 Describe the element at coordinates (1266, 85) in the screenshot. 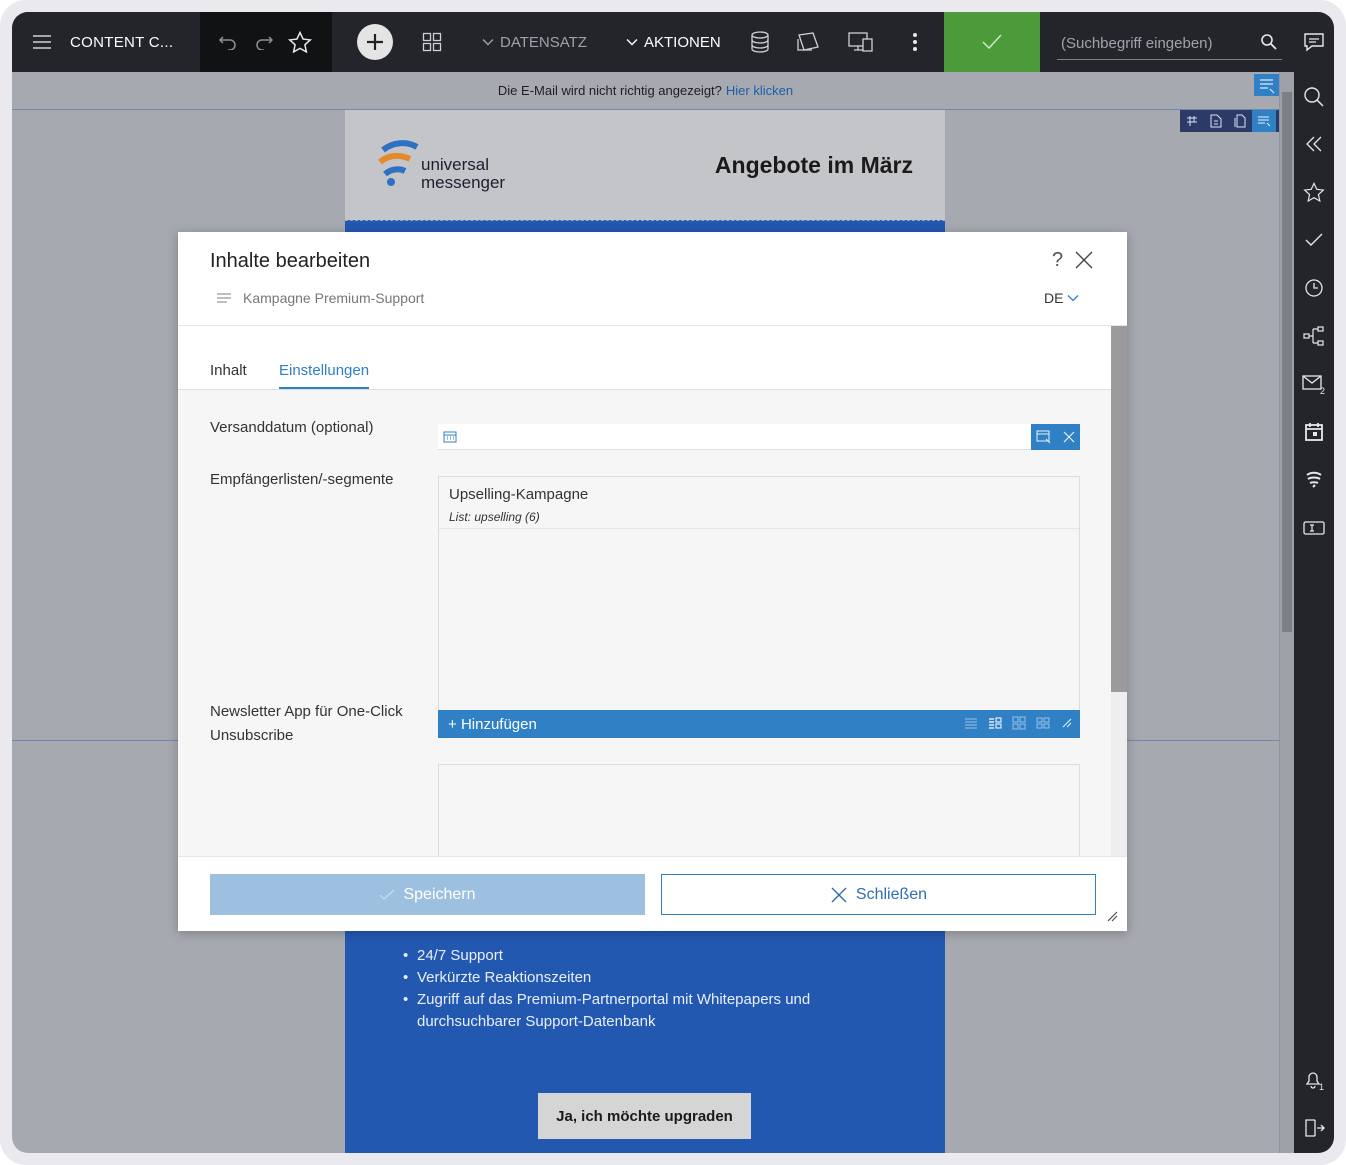

I see `block-edit-icon` at that location.